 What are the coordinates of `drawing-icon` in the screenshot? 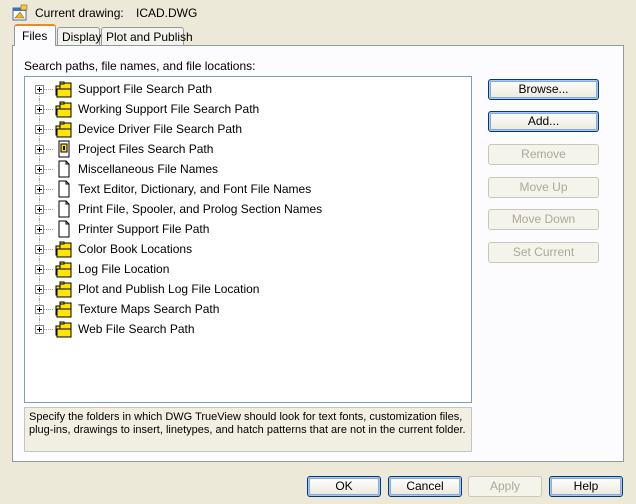 It's located at (20, 12).